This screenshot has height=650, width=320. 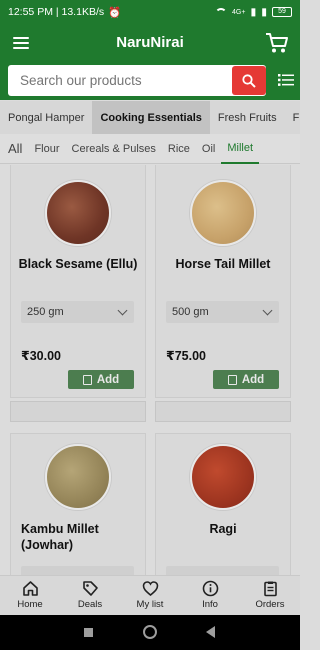 I want to click on back-icon, so click(x=210, y=632).